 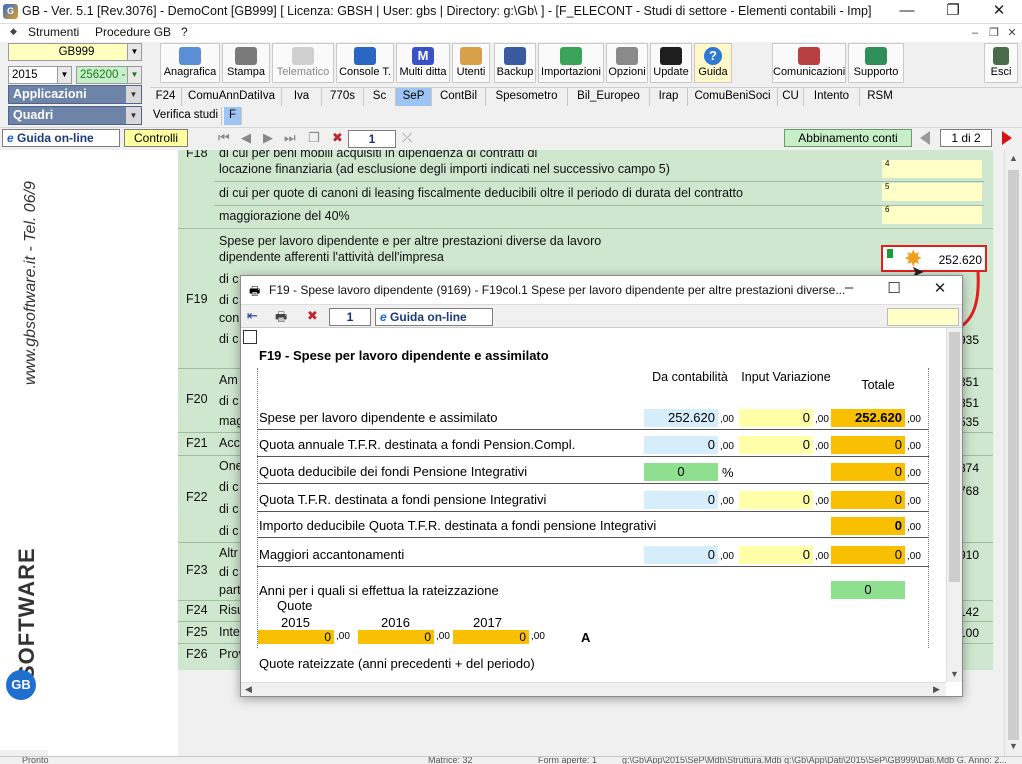 I want to click on delete-icon: ✖, so click(x=312, y=316).